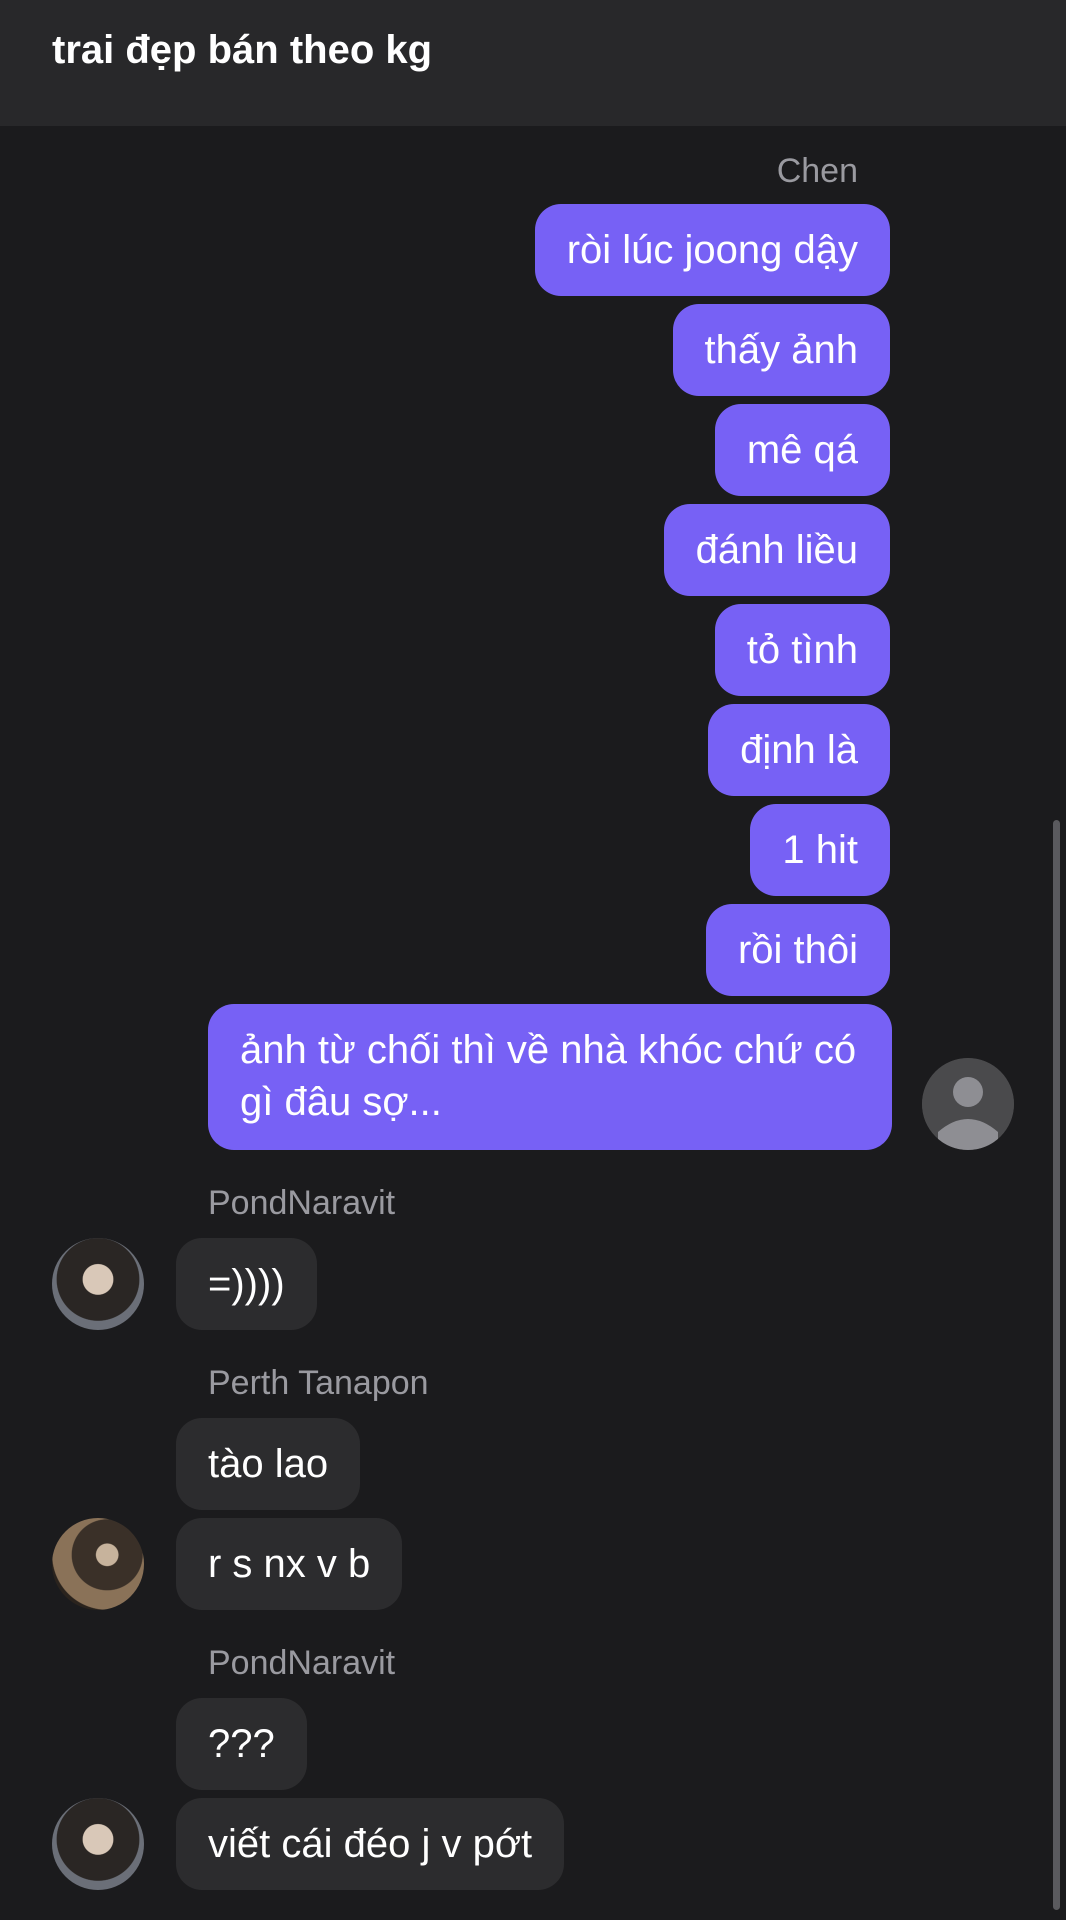 Image resolution: width=1066 pixels, height=1920 pixels. Describe the element at coordinates (802, 650) in the screenshot. I see `outgoing-message: tỏ tình` at that location.